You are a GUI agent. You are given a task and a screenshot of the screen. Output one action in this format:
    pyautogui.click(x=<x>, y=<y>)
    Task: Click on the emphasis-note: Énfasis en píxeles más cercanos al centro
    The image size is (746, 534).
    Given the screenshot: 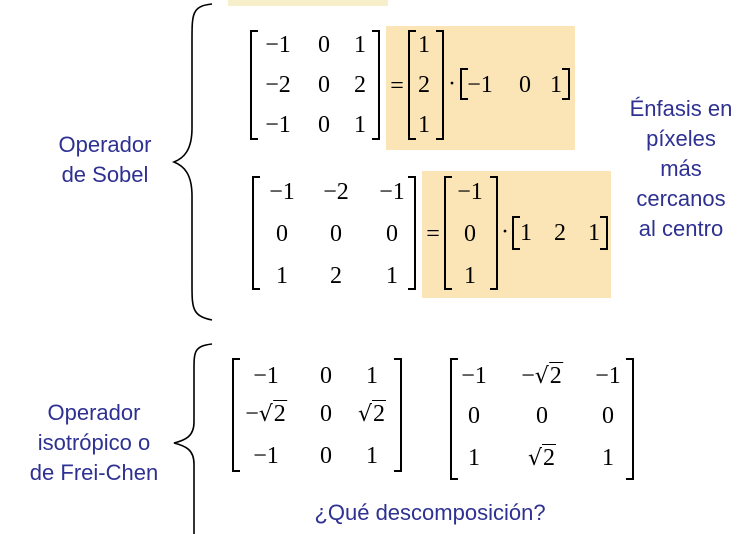 What is the action you would take?
    pyautogui.click(x=676, y=169)
    